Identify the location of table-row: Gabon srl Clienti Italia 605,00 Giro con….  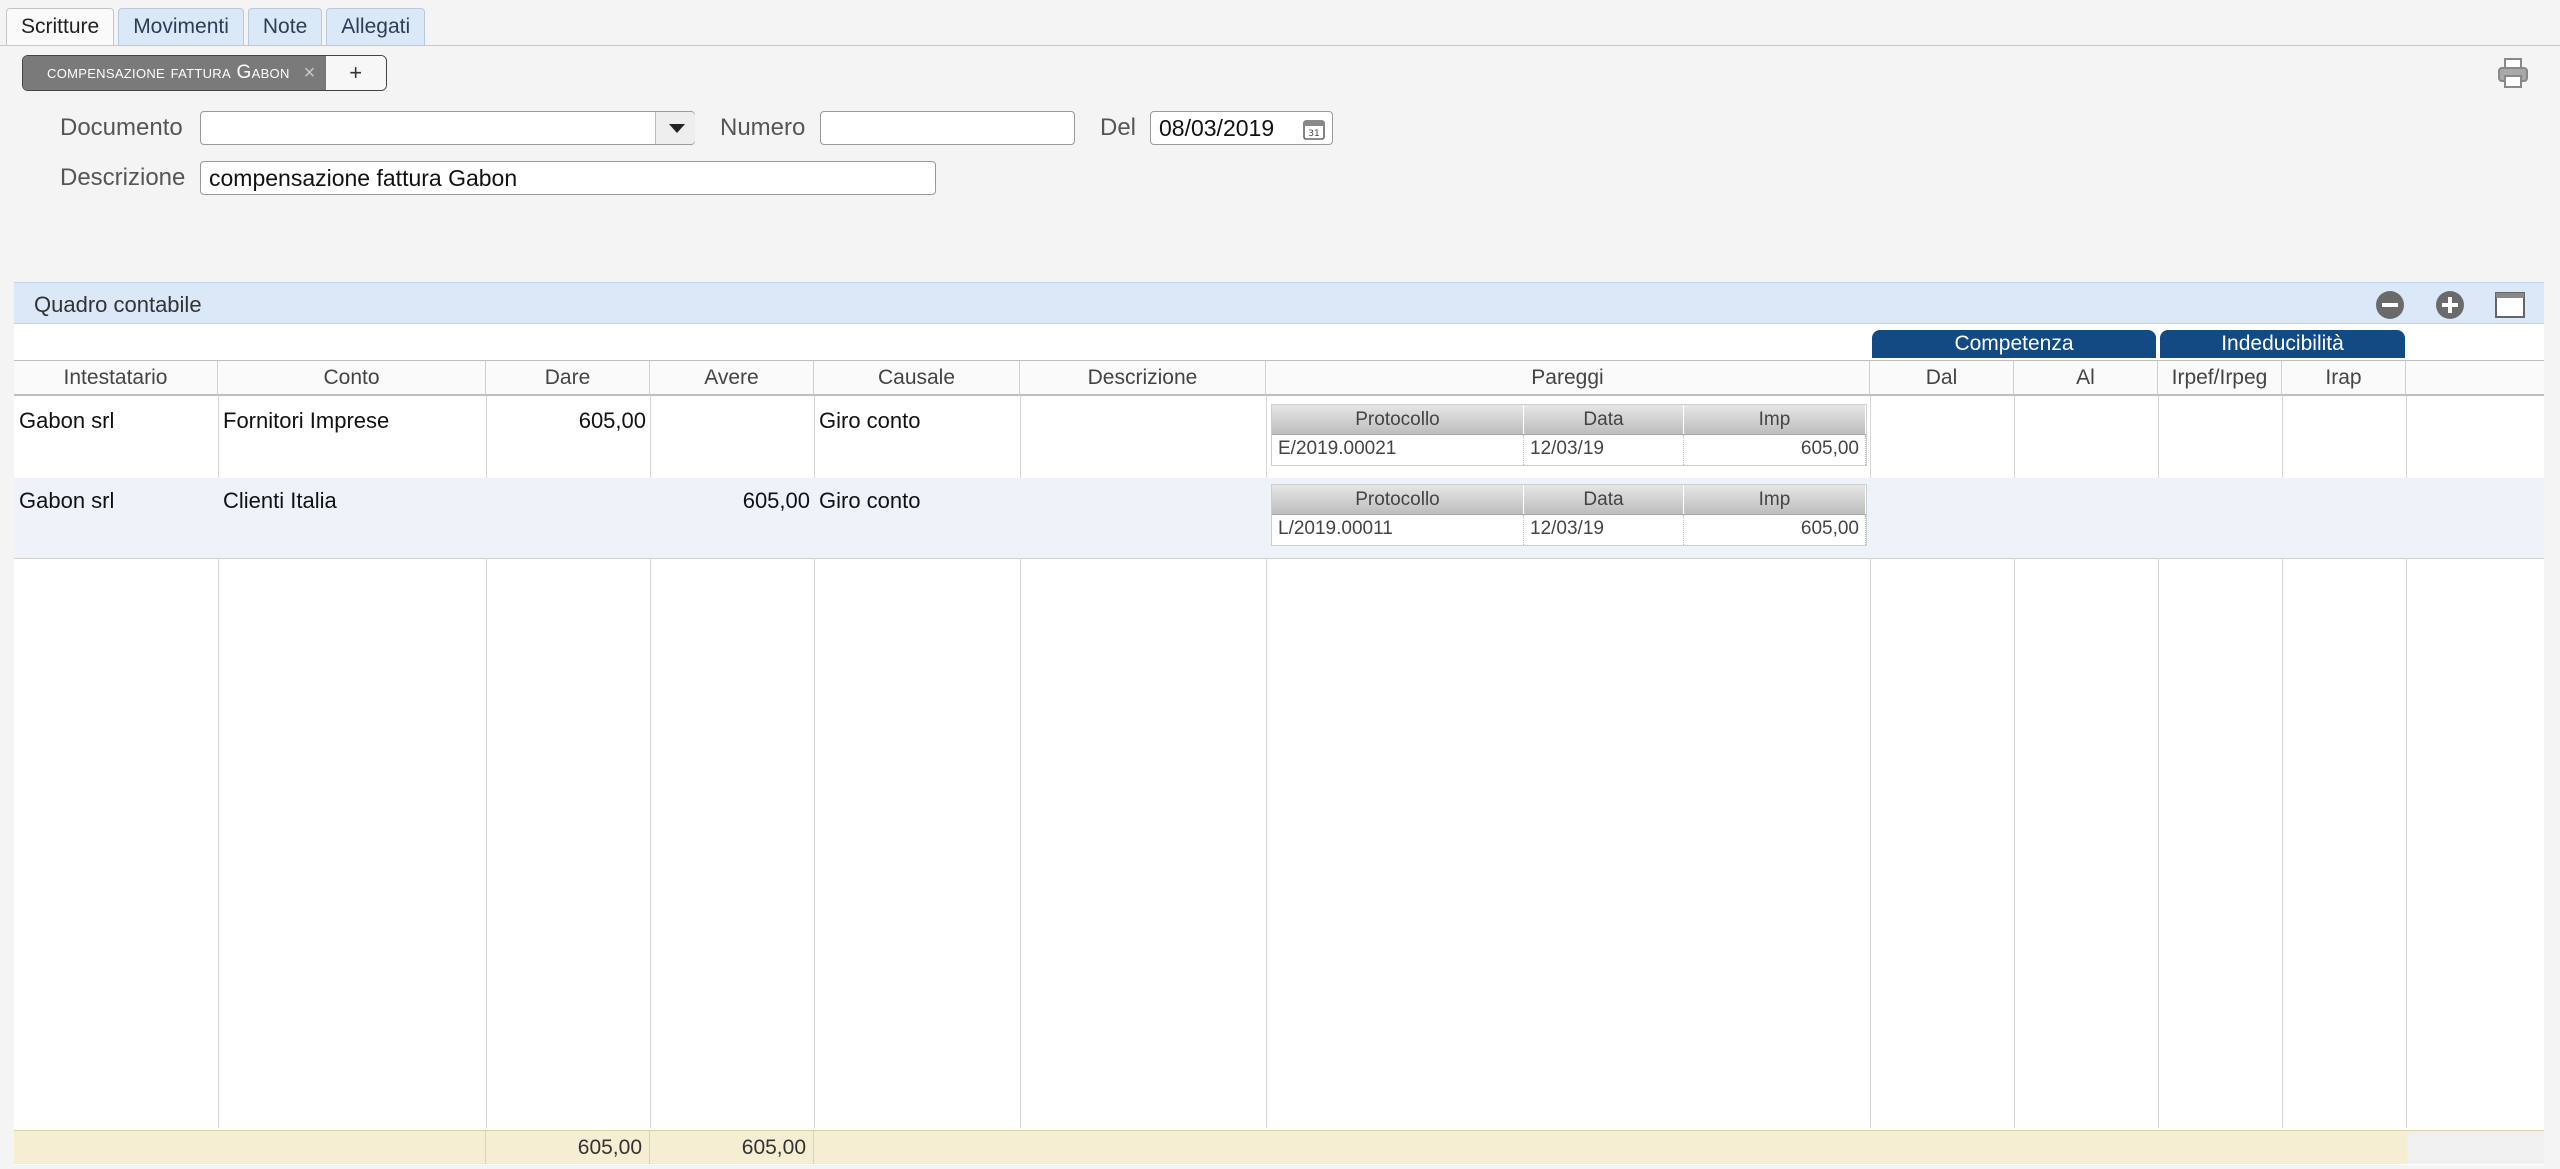
(1279, 518).